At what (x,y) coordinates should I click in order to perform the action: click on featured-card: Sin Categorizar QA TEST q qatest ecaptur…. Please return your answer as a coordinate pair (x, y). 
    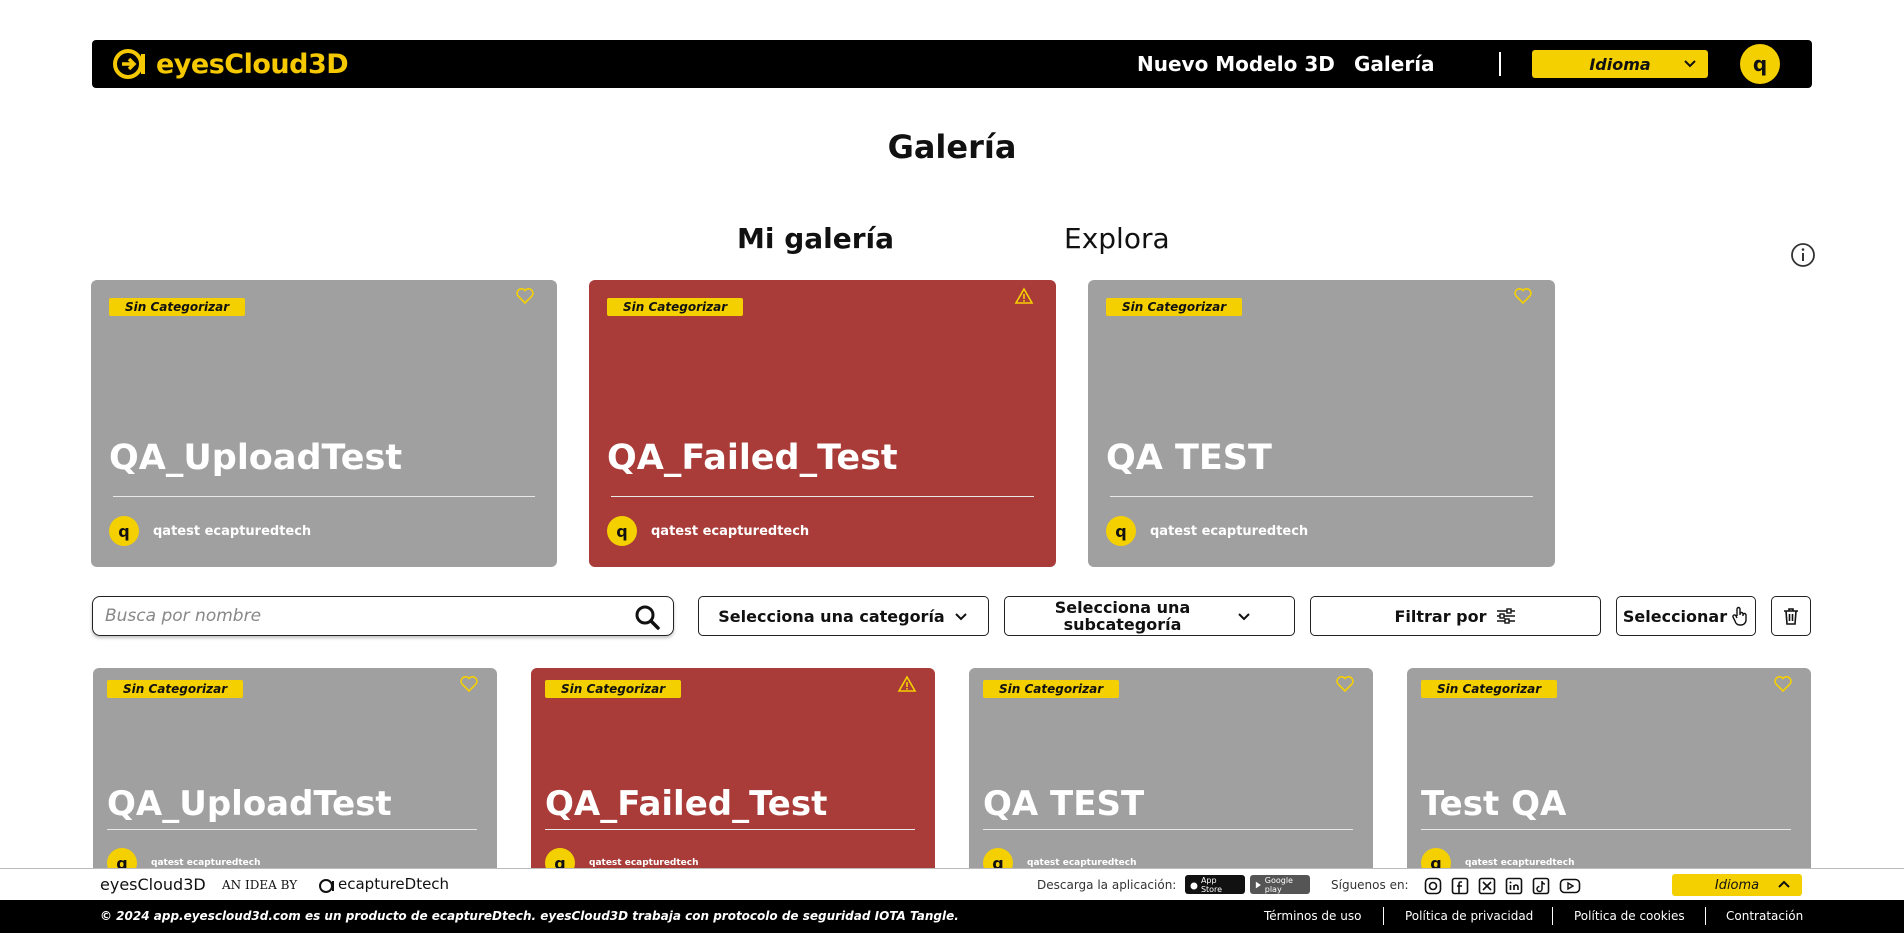
    Looking at the image, I should click on (1321, 423).